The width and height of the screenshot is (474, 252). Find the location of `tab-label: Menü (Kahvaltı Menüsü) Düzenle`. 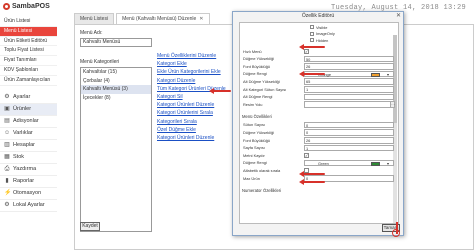

tab-label: Menü (Kahvaltı Menüsü) Düzenle is located at coordinates (159, 19).